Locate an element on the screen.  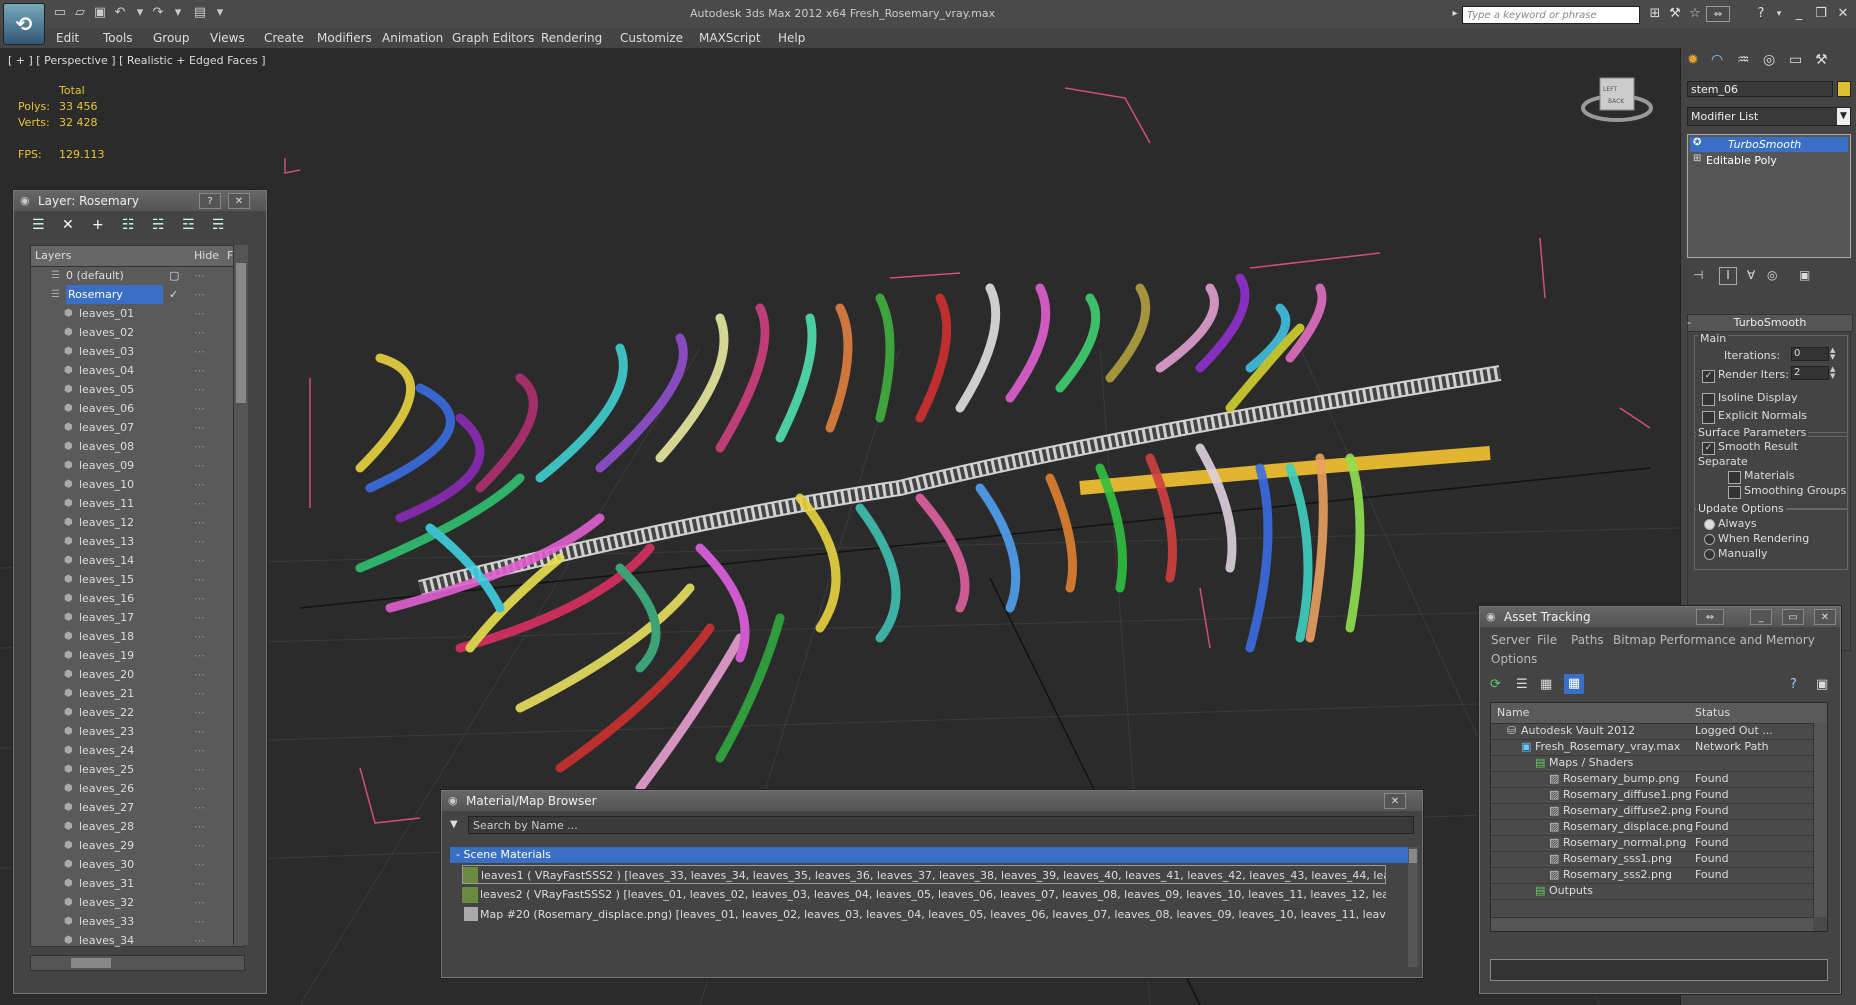
layer-row: ⬢ leaves_04 ⋯ is located at coordinates (131, 370).